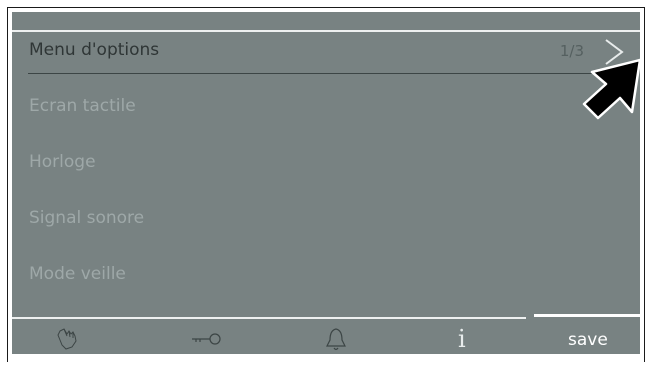 The image size is (658, 365). Describe the element at coordinates (94, 50) in the screenshot. I see `page-title: Menu d'options` at that location.